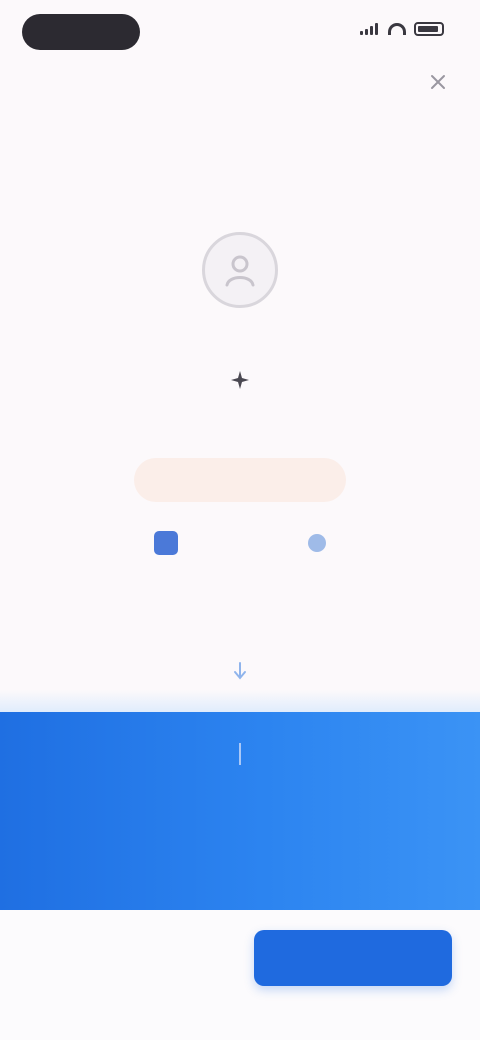  What do you see at coordinates (240, 975) in the screenshot?
I see `bottom-action-bar` at bounding box center [240, 975].